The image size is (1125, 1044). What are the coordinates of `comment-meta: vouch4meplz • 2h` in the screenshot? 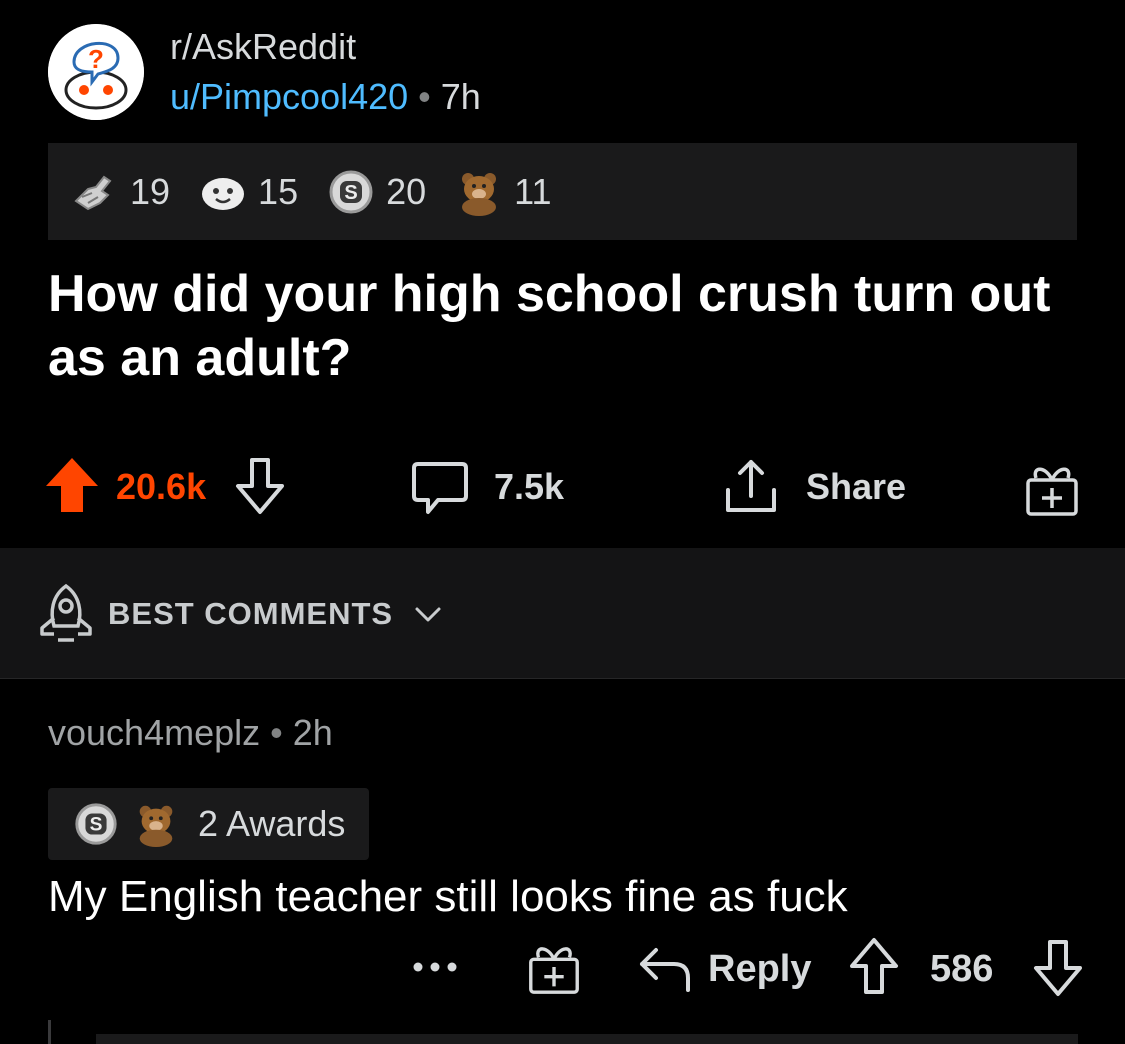 It's located at (190, 733).